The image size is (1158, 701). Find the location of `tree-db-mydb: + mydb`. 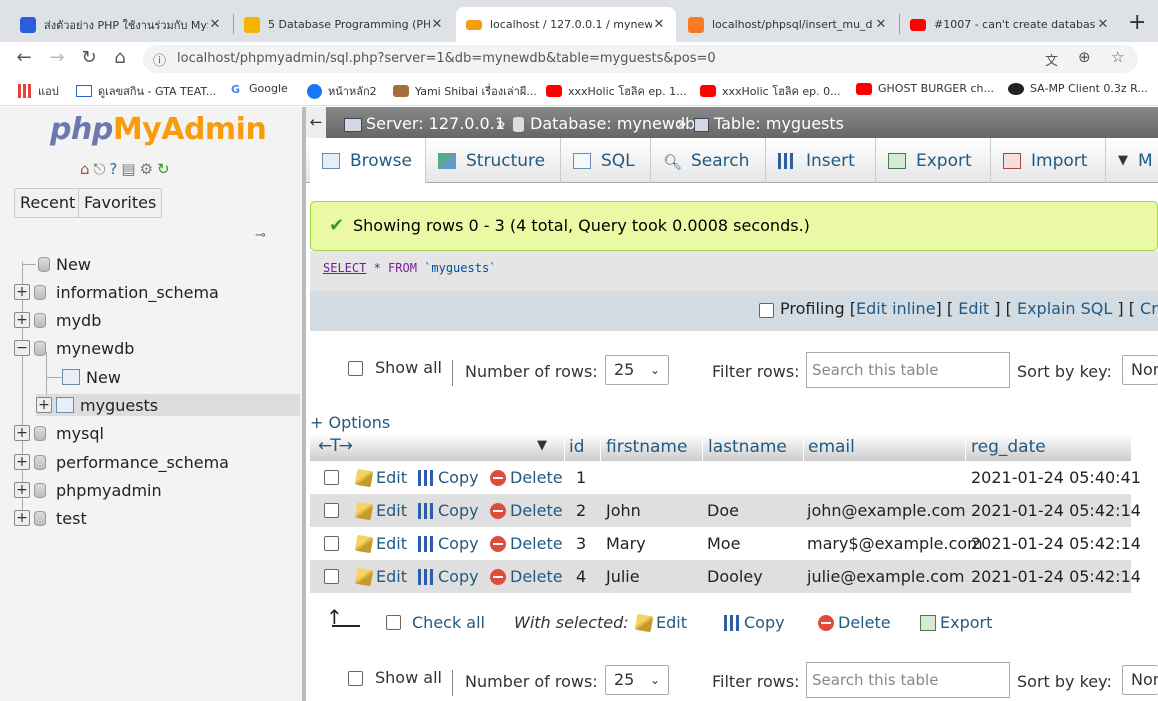

tree-db-mydb: + mydb is located at coordinates (57, 320).